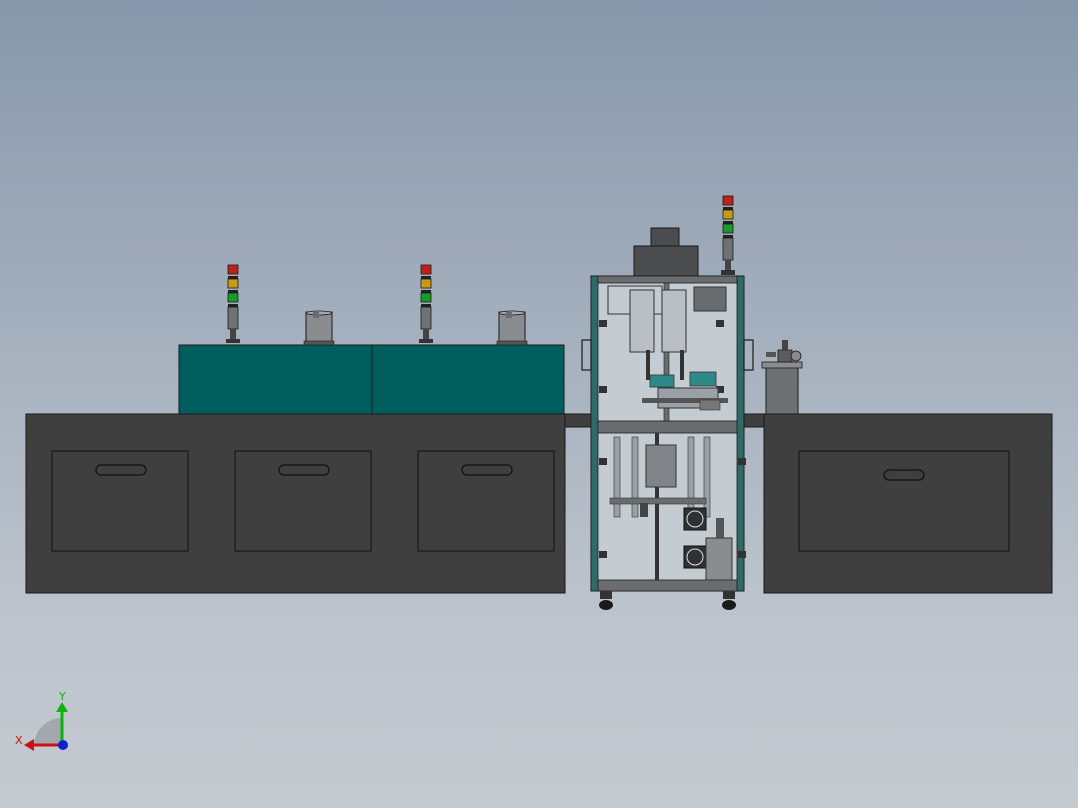 The height and width of the screenshot is (808, 1078). I want to click on y-axis-label: Y, so click(62, 696).